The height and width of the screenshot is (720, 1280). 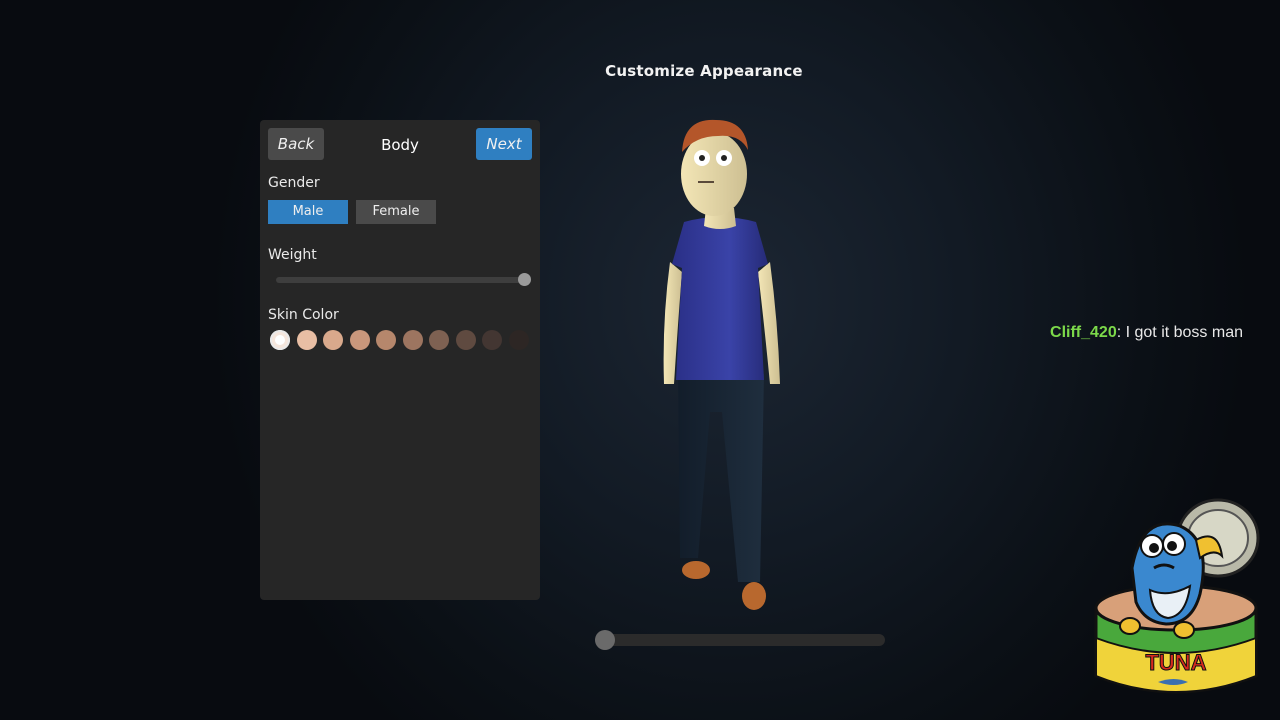 What do you see at coordinates (1175, 662) in the screenshot?
I see `logo-text: TUNA` at bounding box center [1175, 662].